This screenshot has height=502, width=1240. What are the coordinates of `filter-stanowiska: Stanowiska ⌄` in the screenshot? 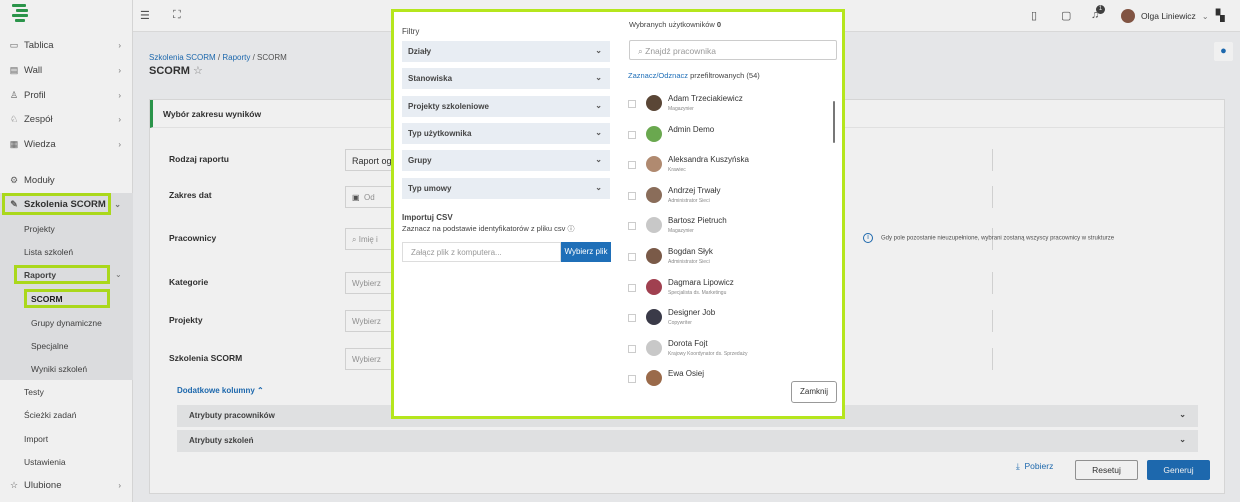 It's located at (506, 78).